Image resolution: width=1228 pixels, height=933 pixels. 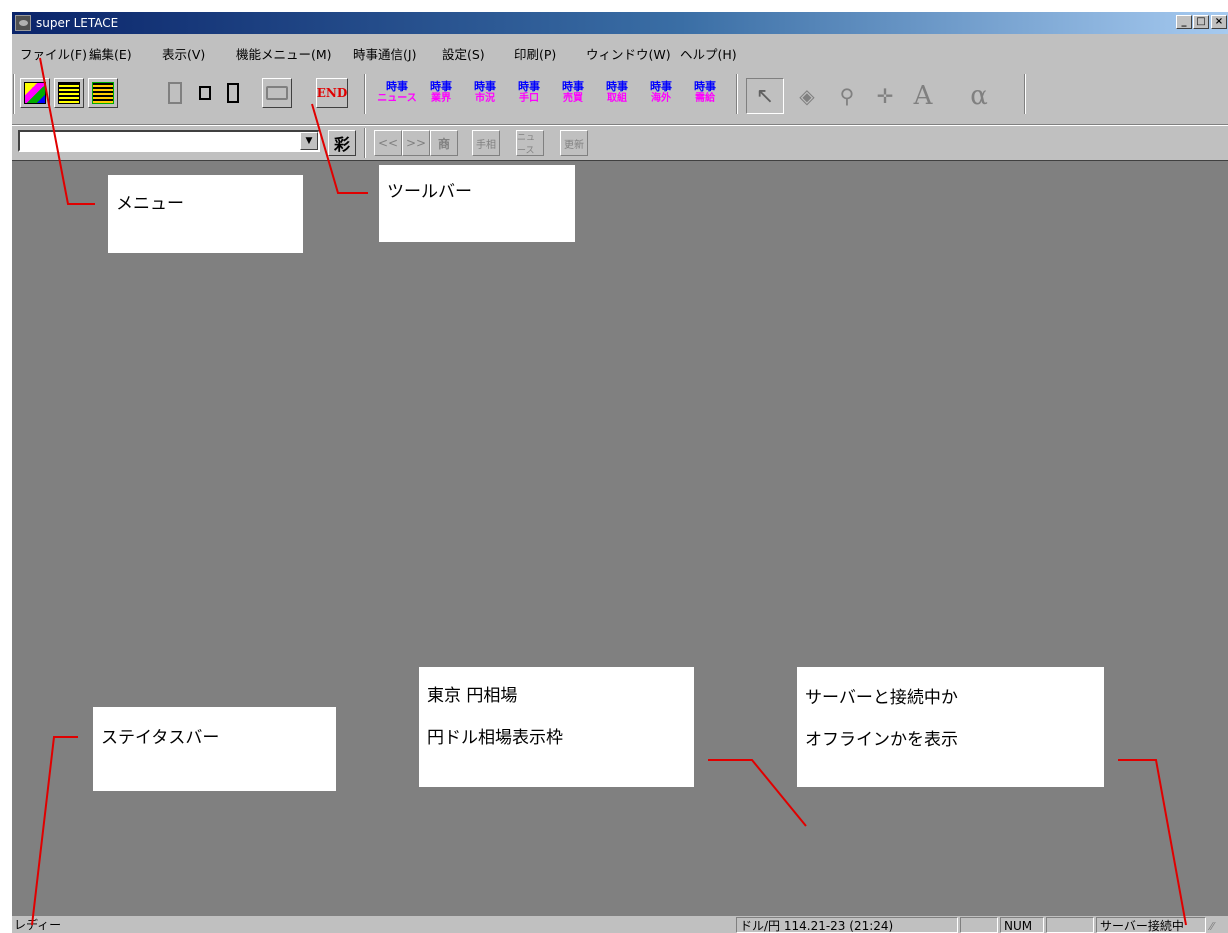 What do you see at coordinates (535, 55) in the screenshot?
I see `menu-print: 印刷(P)` at bounding box center [535, 55].